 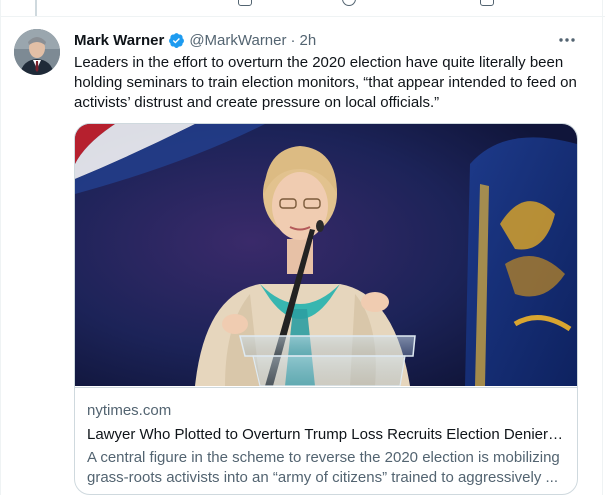 I want to click on more-options-icon, so click(x=567, y=40).